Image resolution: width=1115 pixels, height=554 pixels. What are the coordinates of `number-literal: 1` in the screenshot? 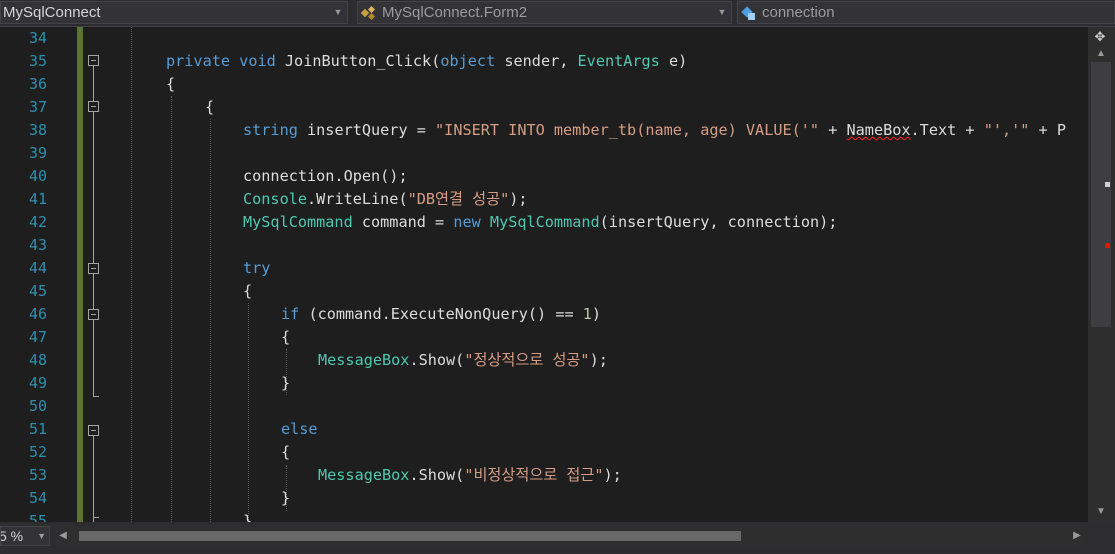 It's located at (587, 314).